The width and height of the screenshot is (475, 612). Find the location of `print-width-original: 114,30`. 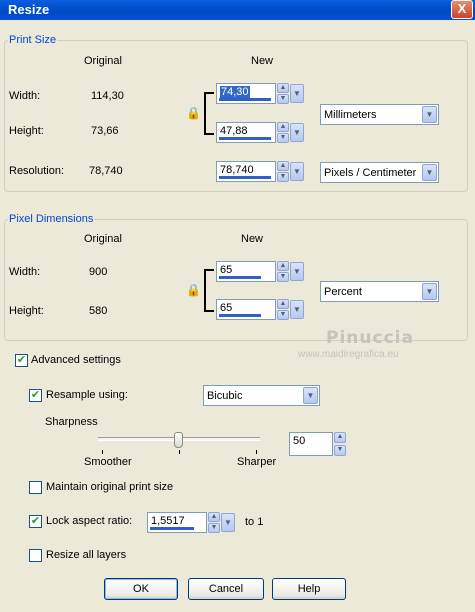

print-width-original: 114,30 is located at coordinates (107, 96).